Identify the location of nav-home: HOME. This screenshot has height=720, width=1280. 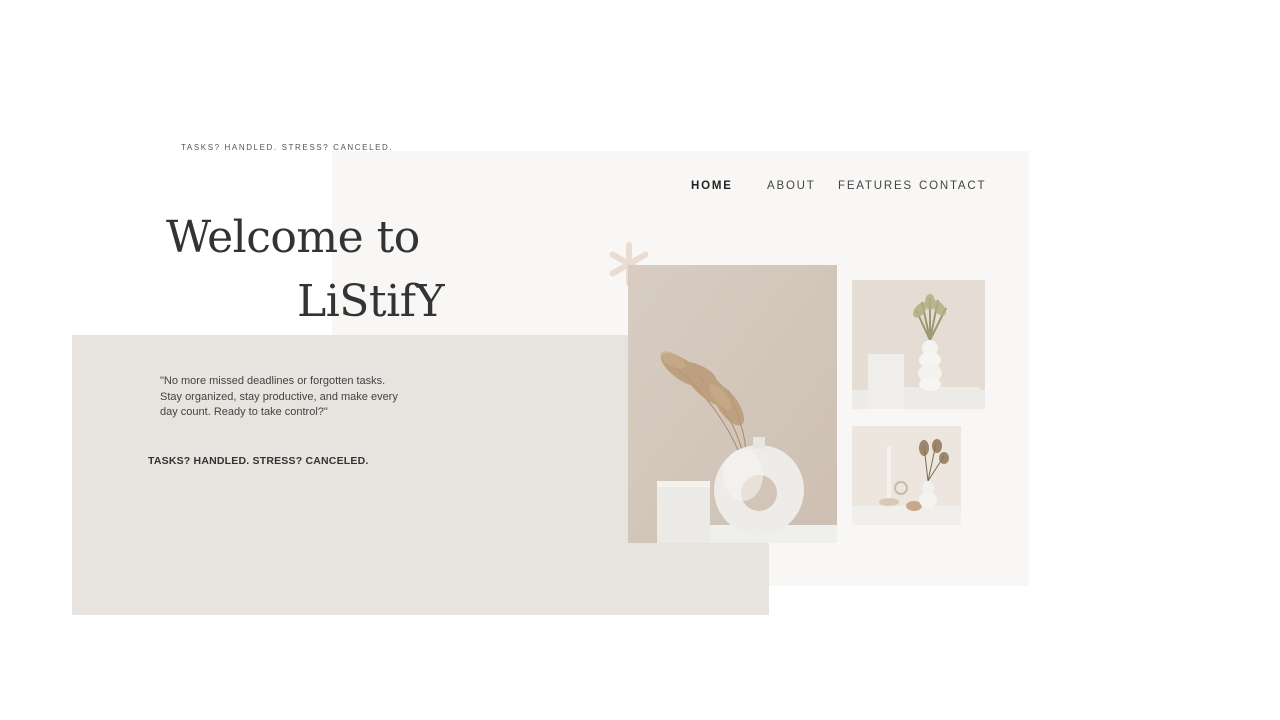
(712, 186).